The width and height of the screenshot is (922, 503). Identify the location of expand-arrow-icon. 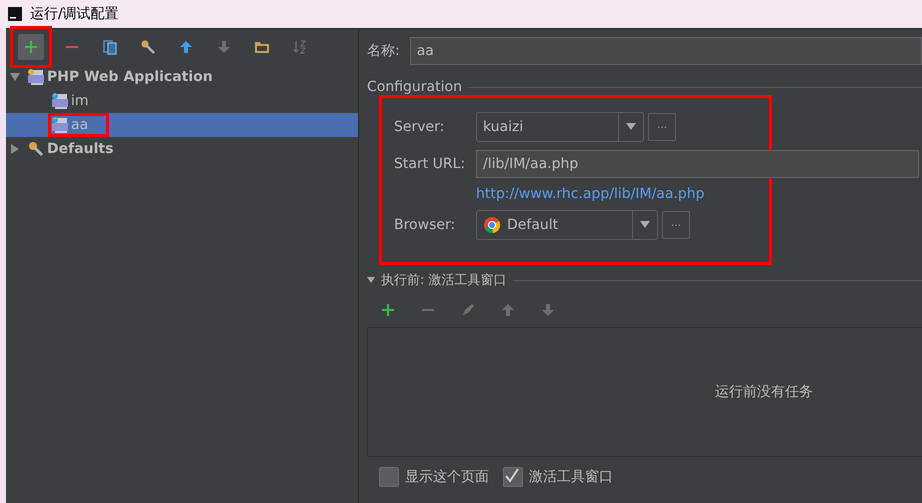
(15, 149).